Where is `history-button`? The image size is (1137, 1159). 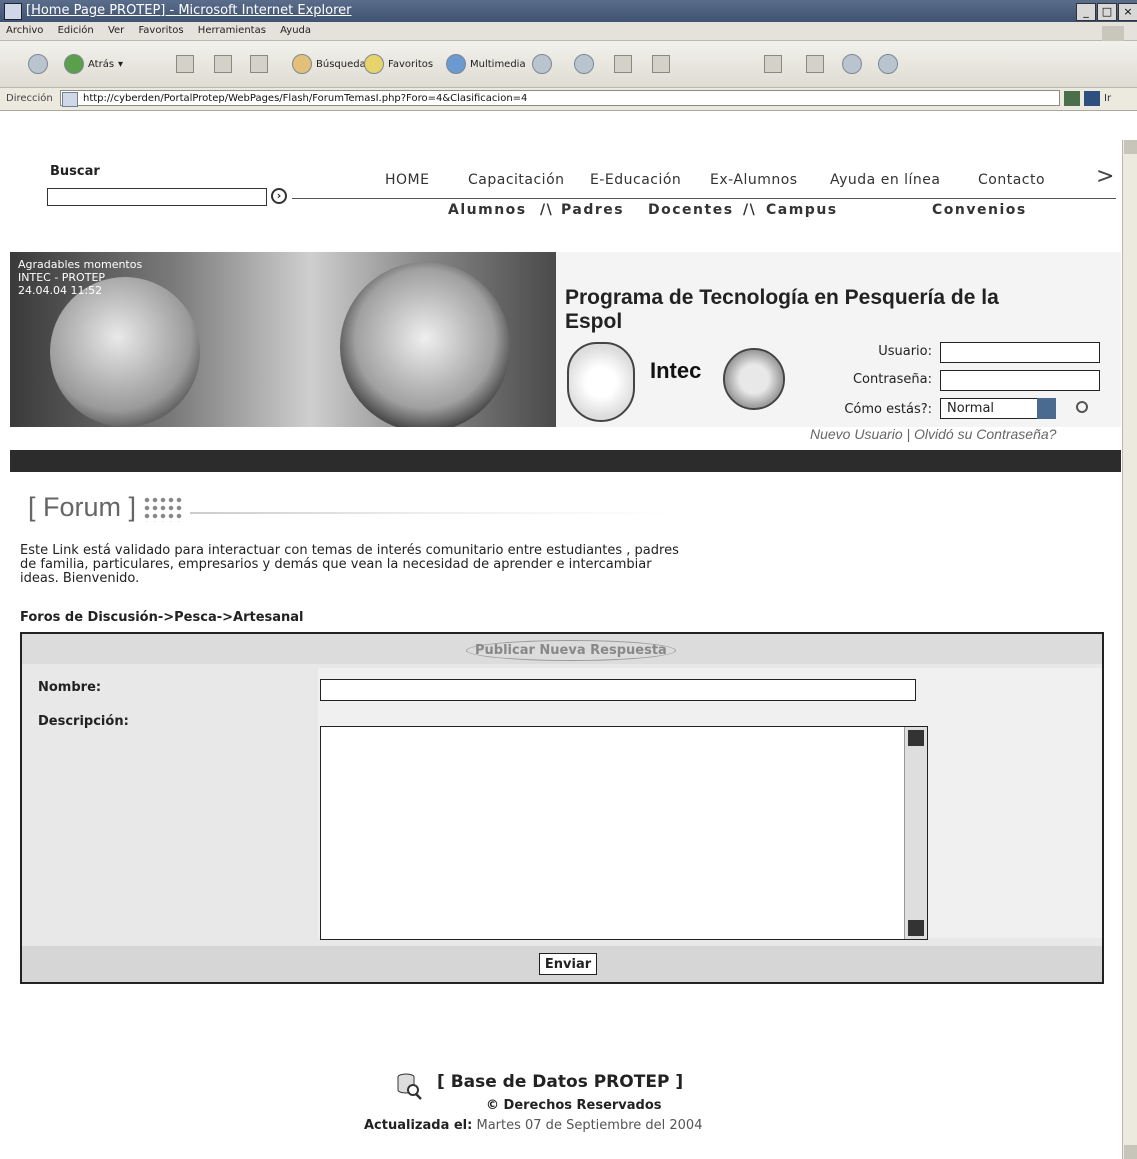
history-button is located at coordinates (542, 64).